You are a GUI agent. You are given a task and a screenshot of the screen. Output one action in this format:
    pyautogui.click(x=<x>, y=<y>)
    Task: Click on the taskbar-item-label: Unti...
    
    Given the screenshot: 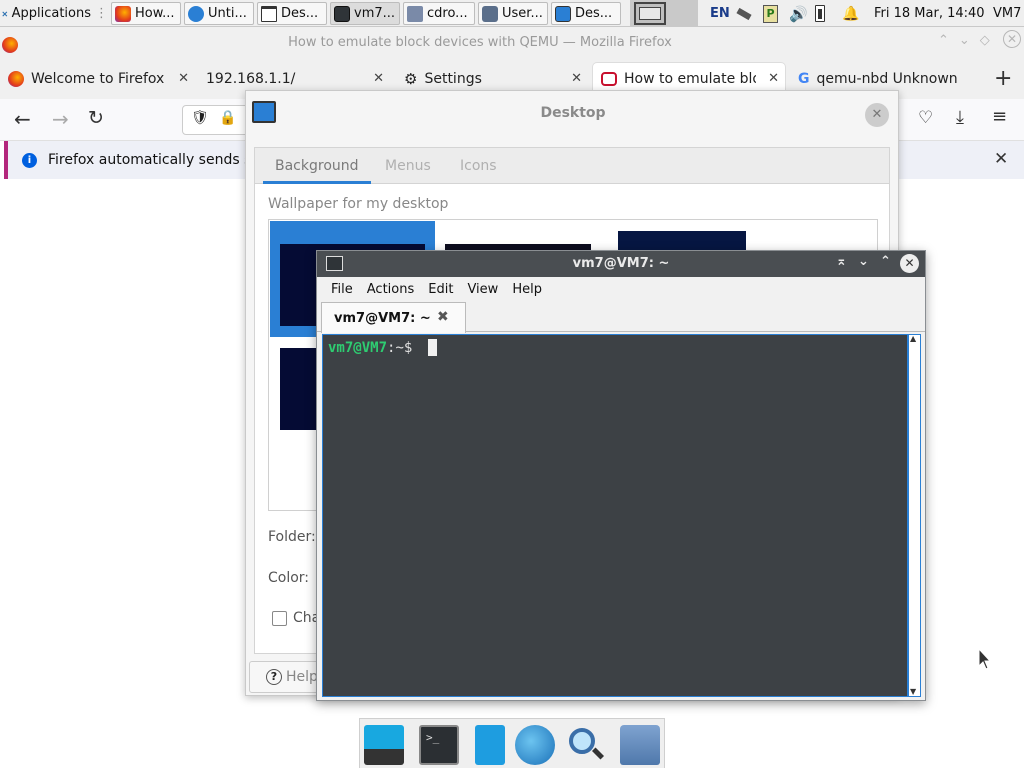 What is the action you would take?
    pyautogui.click(x=227, y=13)
    